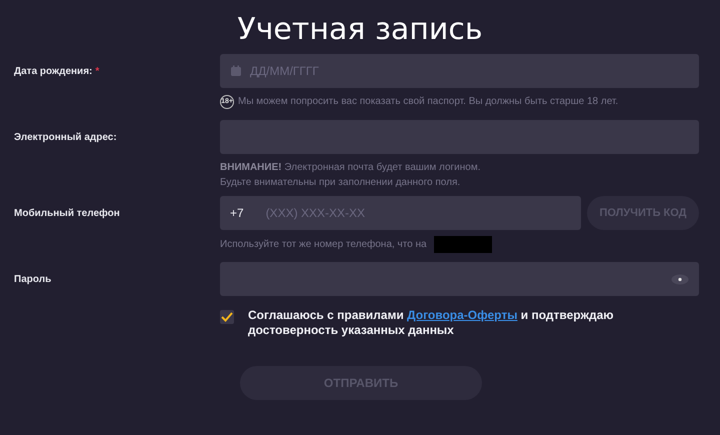 This screenshot has height=435, width=720. I want to click on agreement-checkbox, so click(227, 317).